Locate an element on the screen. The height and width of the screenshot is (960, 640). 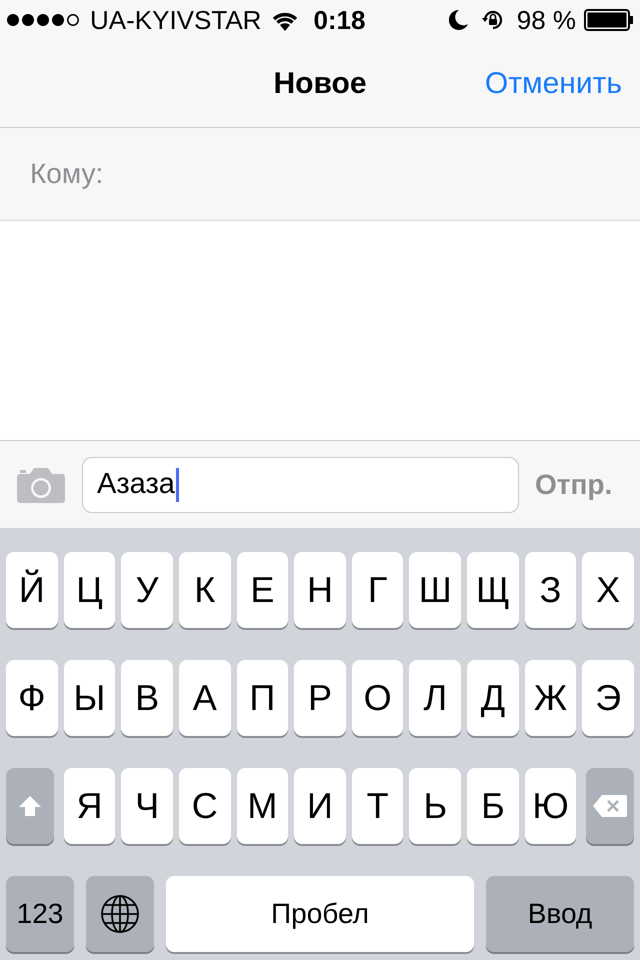
screen-title: Новое is located at coordinates (320, 84).